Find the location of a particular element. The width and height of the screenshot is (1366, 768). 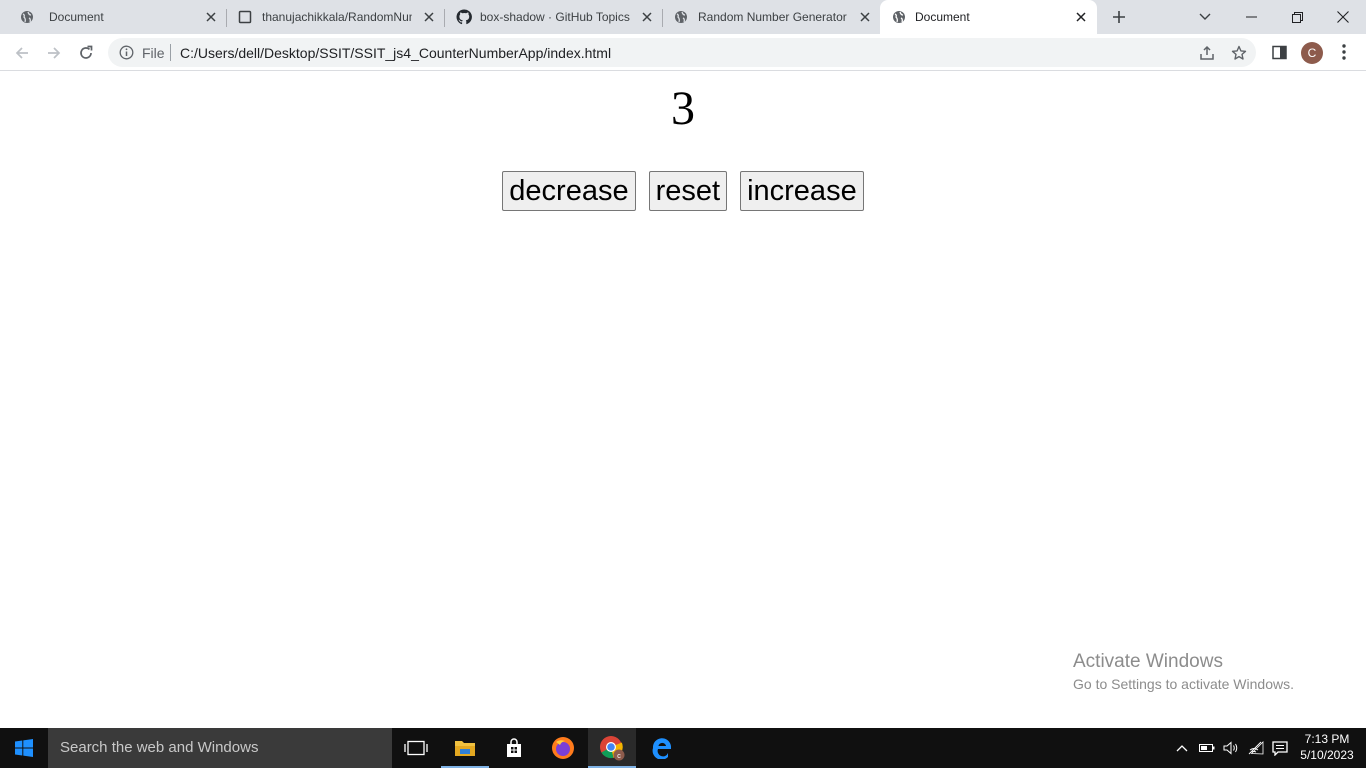

new-tab-button is located at coordinates (1119, 17).